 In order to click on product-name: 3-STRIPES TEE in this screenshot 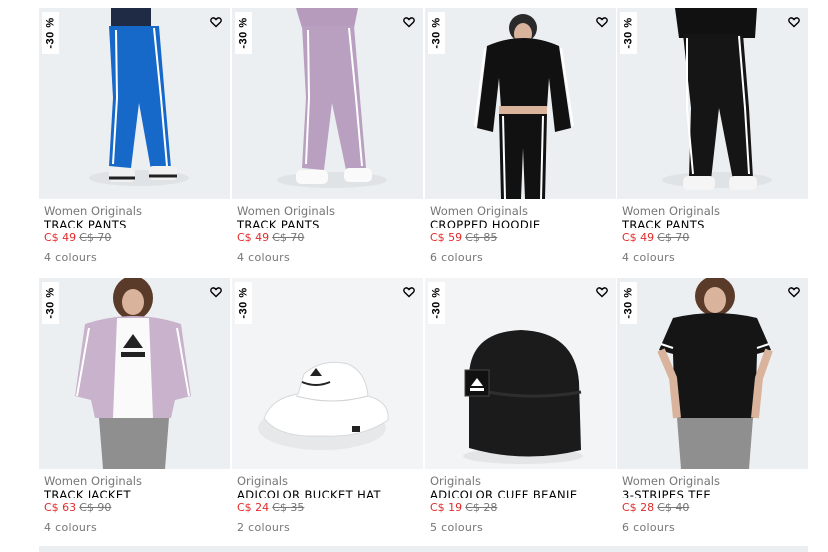, I will do `click(713, 494)`.